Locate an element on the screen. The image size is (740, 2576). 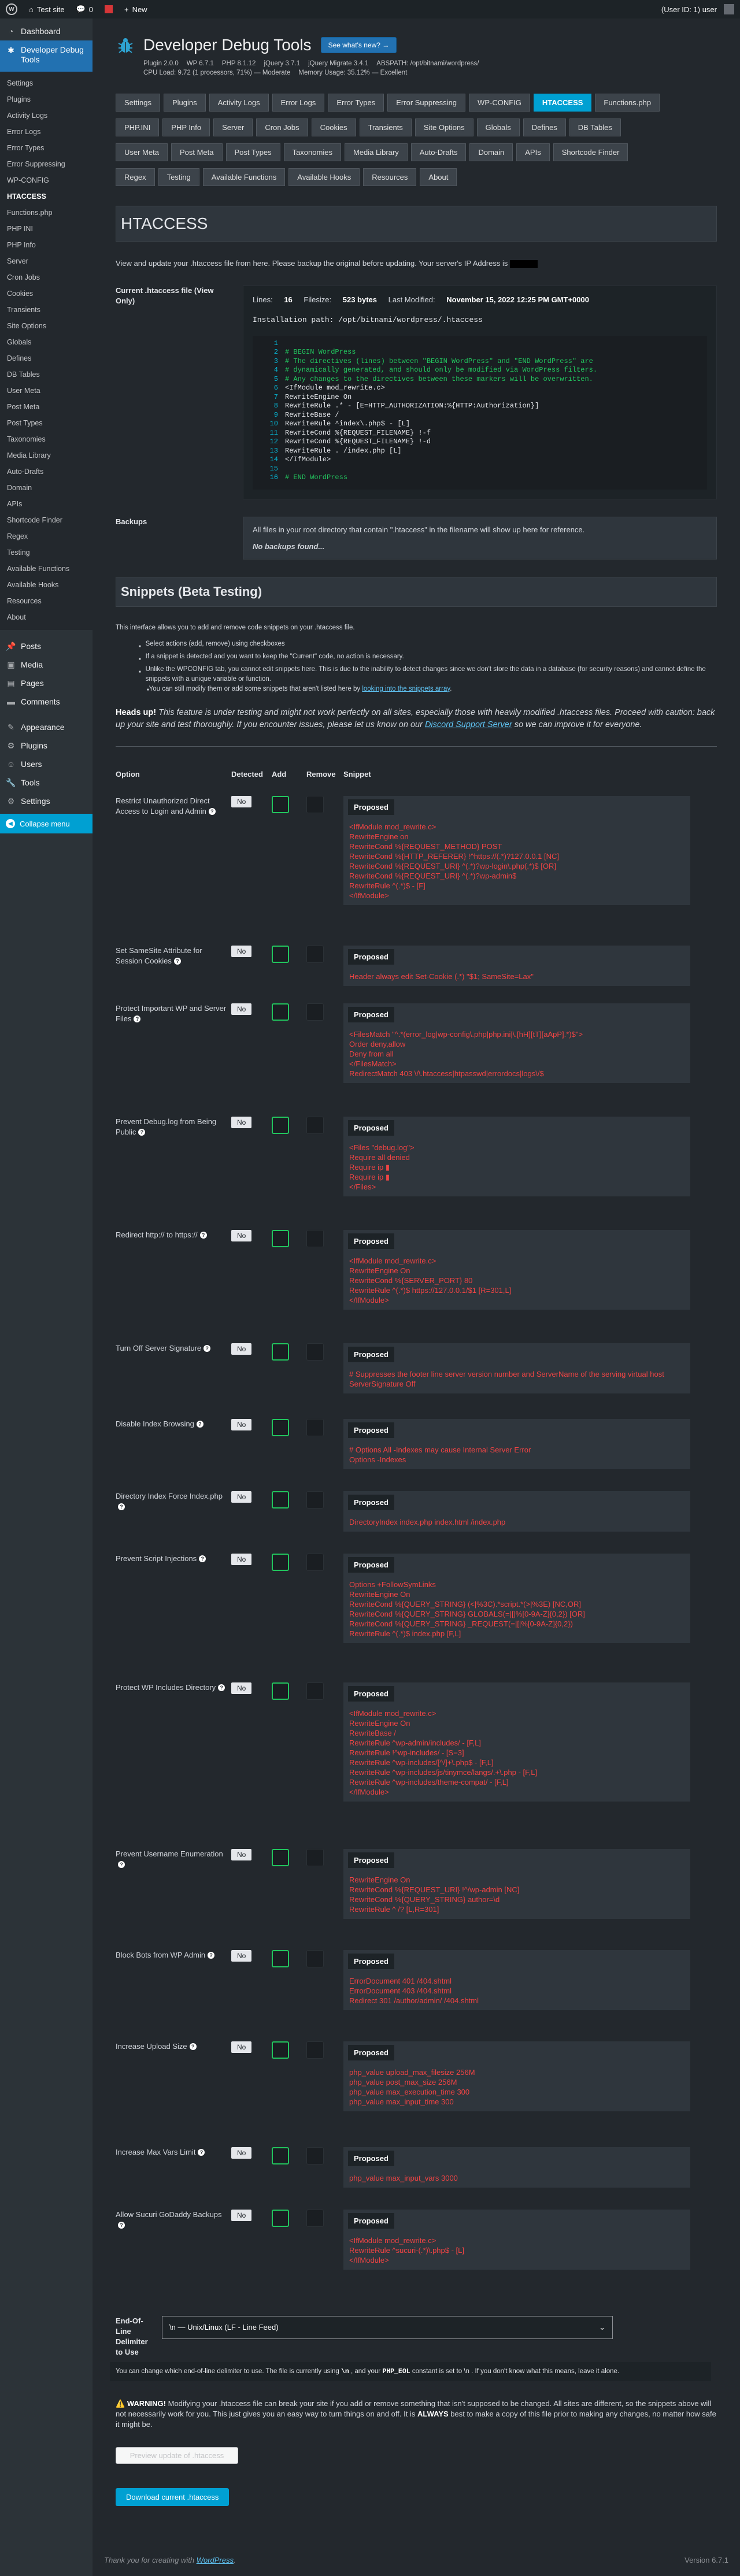
tab-error-suppressing: Error Suppressing is located at coordinates (427, 103).